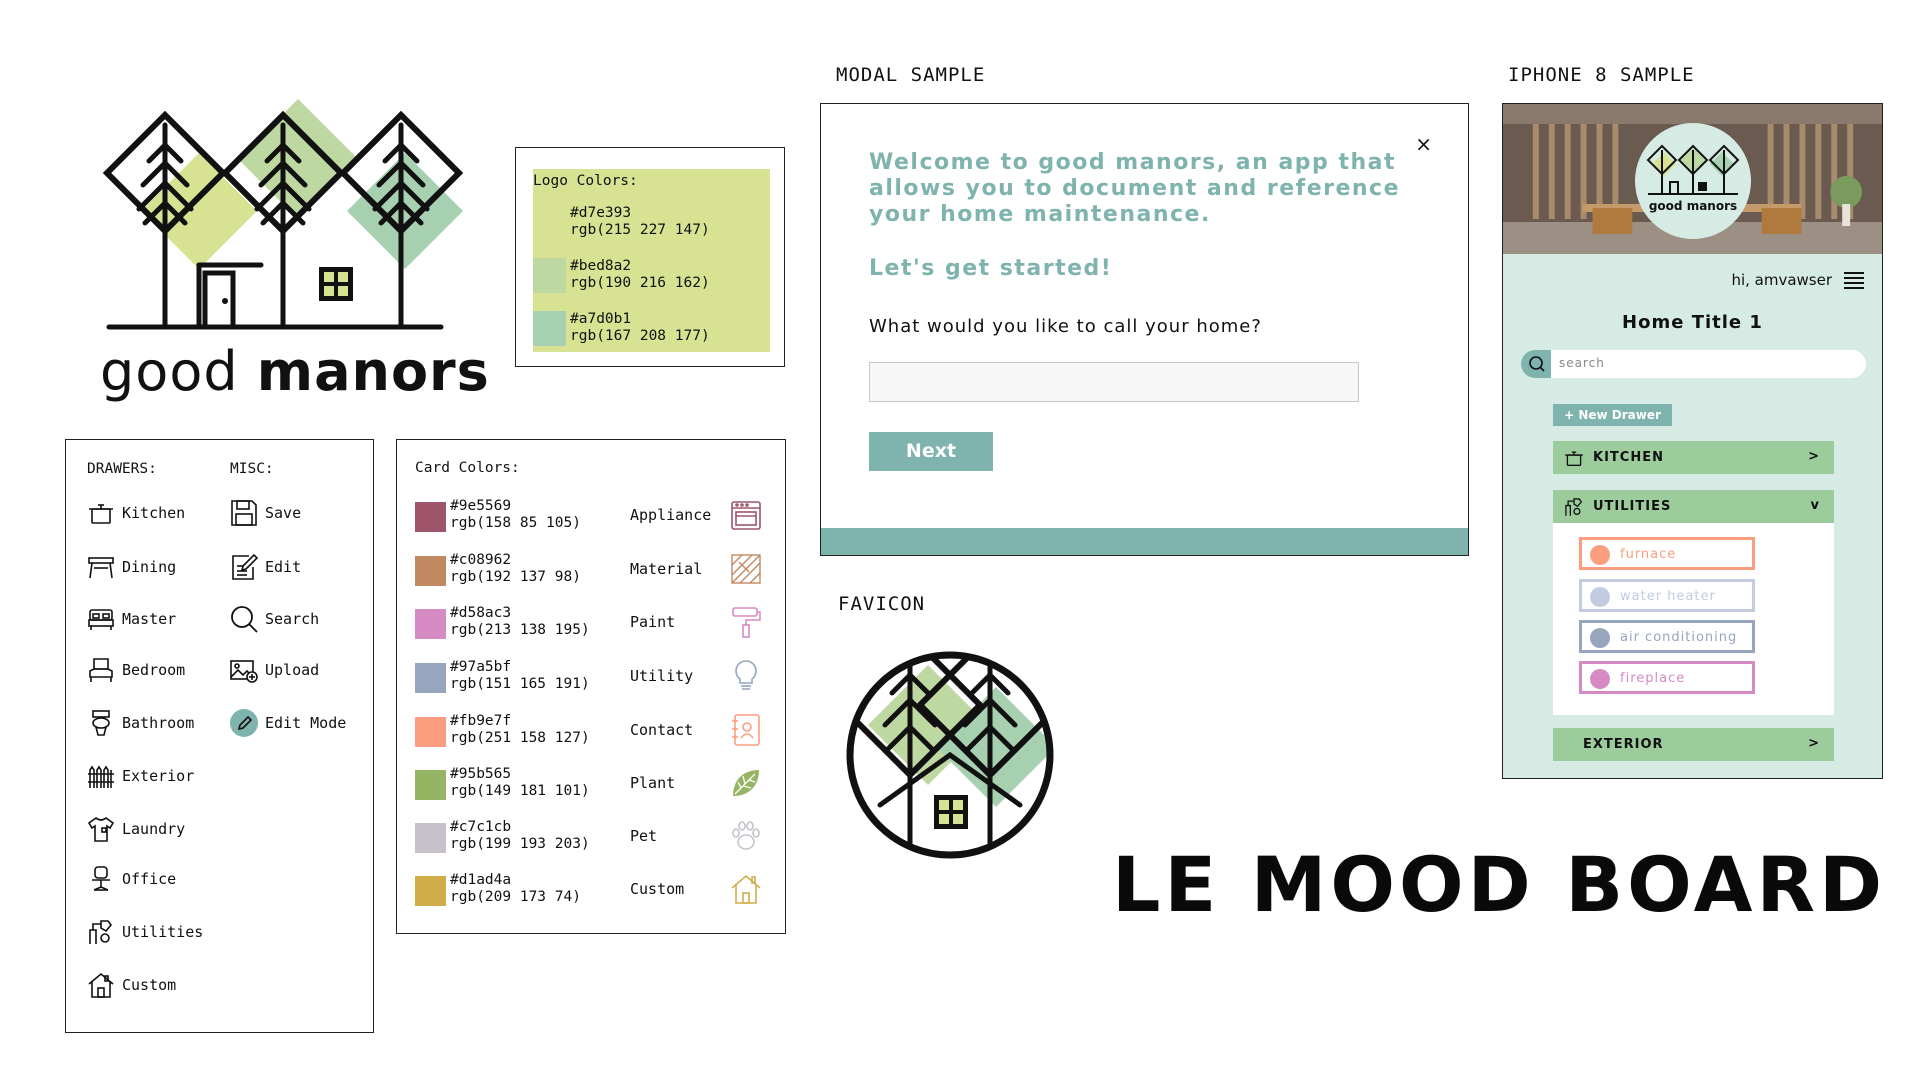 The height and width of the screenshot is (1080, 1920). I want to click on next-button: Next, so click(931, 451).